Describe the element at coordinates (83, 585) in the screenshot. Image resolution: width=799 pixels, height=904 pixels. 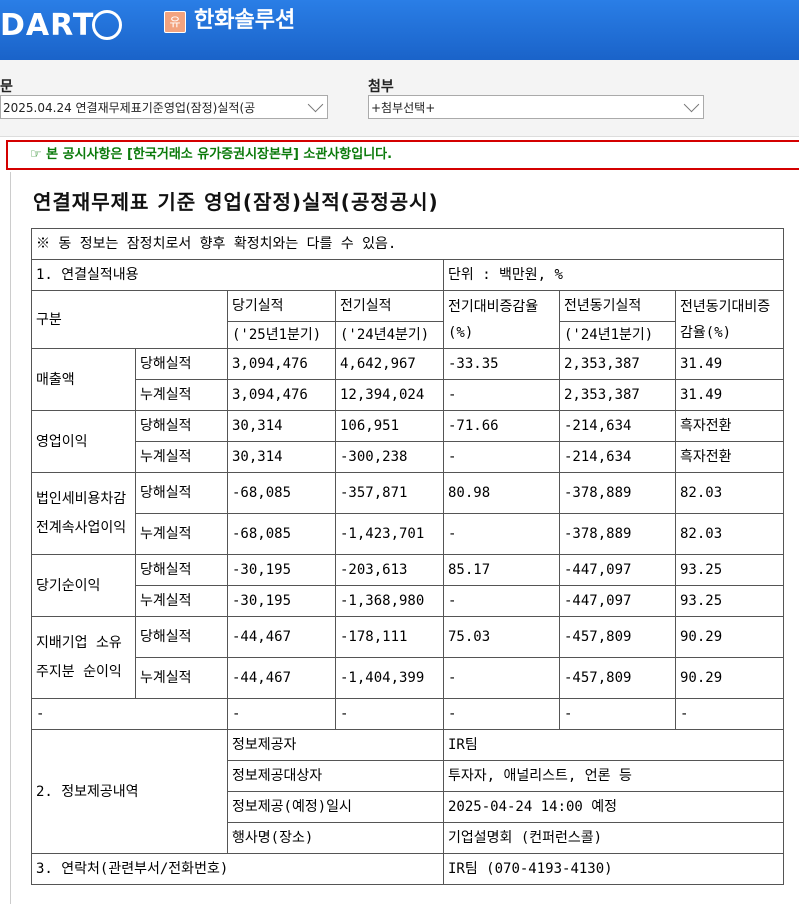
I see `row-item: 당기순이익` at that location.